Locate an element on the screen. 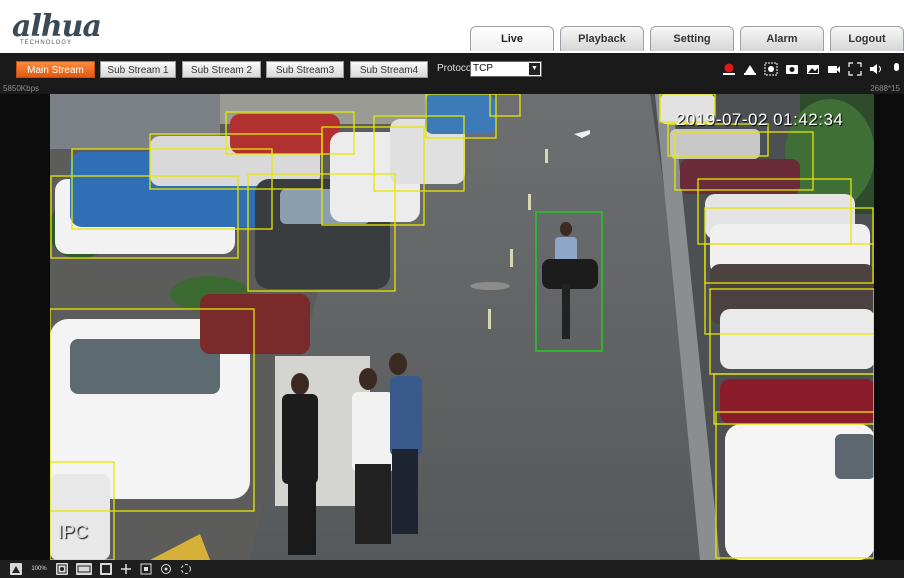 The width and height of the screenshot is (904, 578). fit-icon is located at coordinates (62, 569).